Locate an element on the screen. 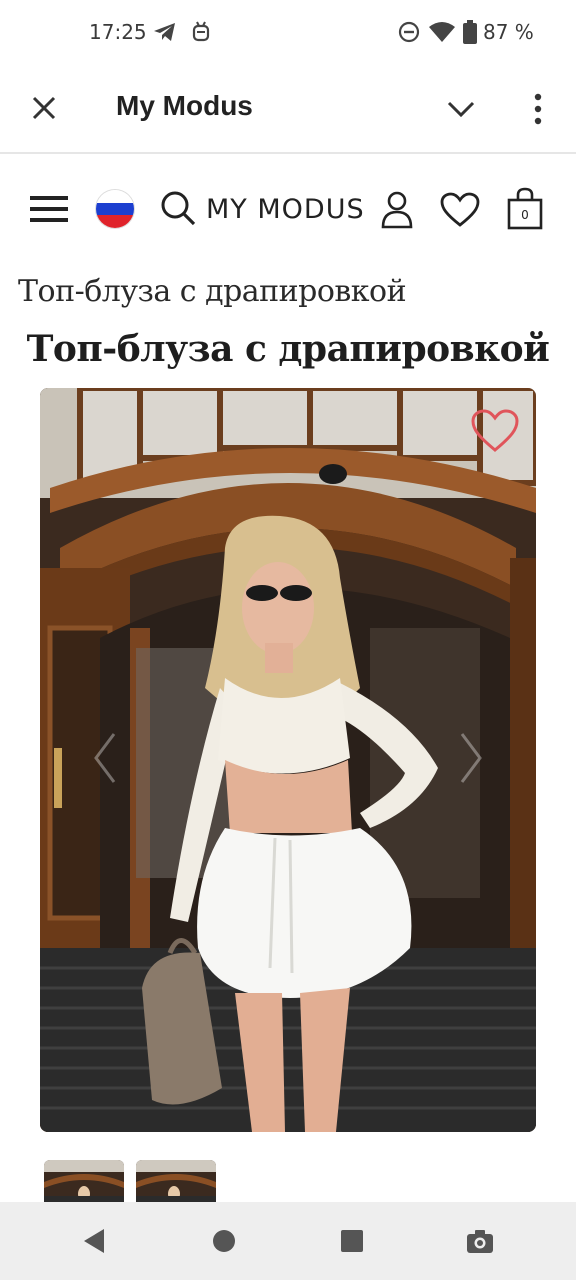 The image size is (576, 1280). system-nav-bar is located at coordinates (288, 1241).